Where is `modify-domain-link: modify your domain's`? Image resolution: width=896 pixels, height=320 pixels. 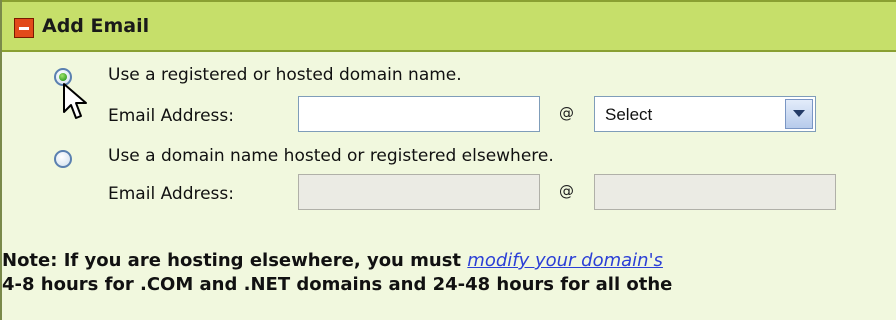 modify-domain-link: modify your domain's is located at coordinates (565, 260).